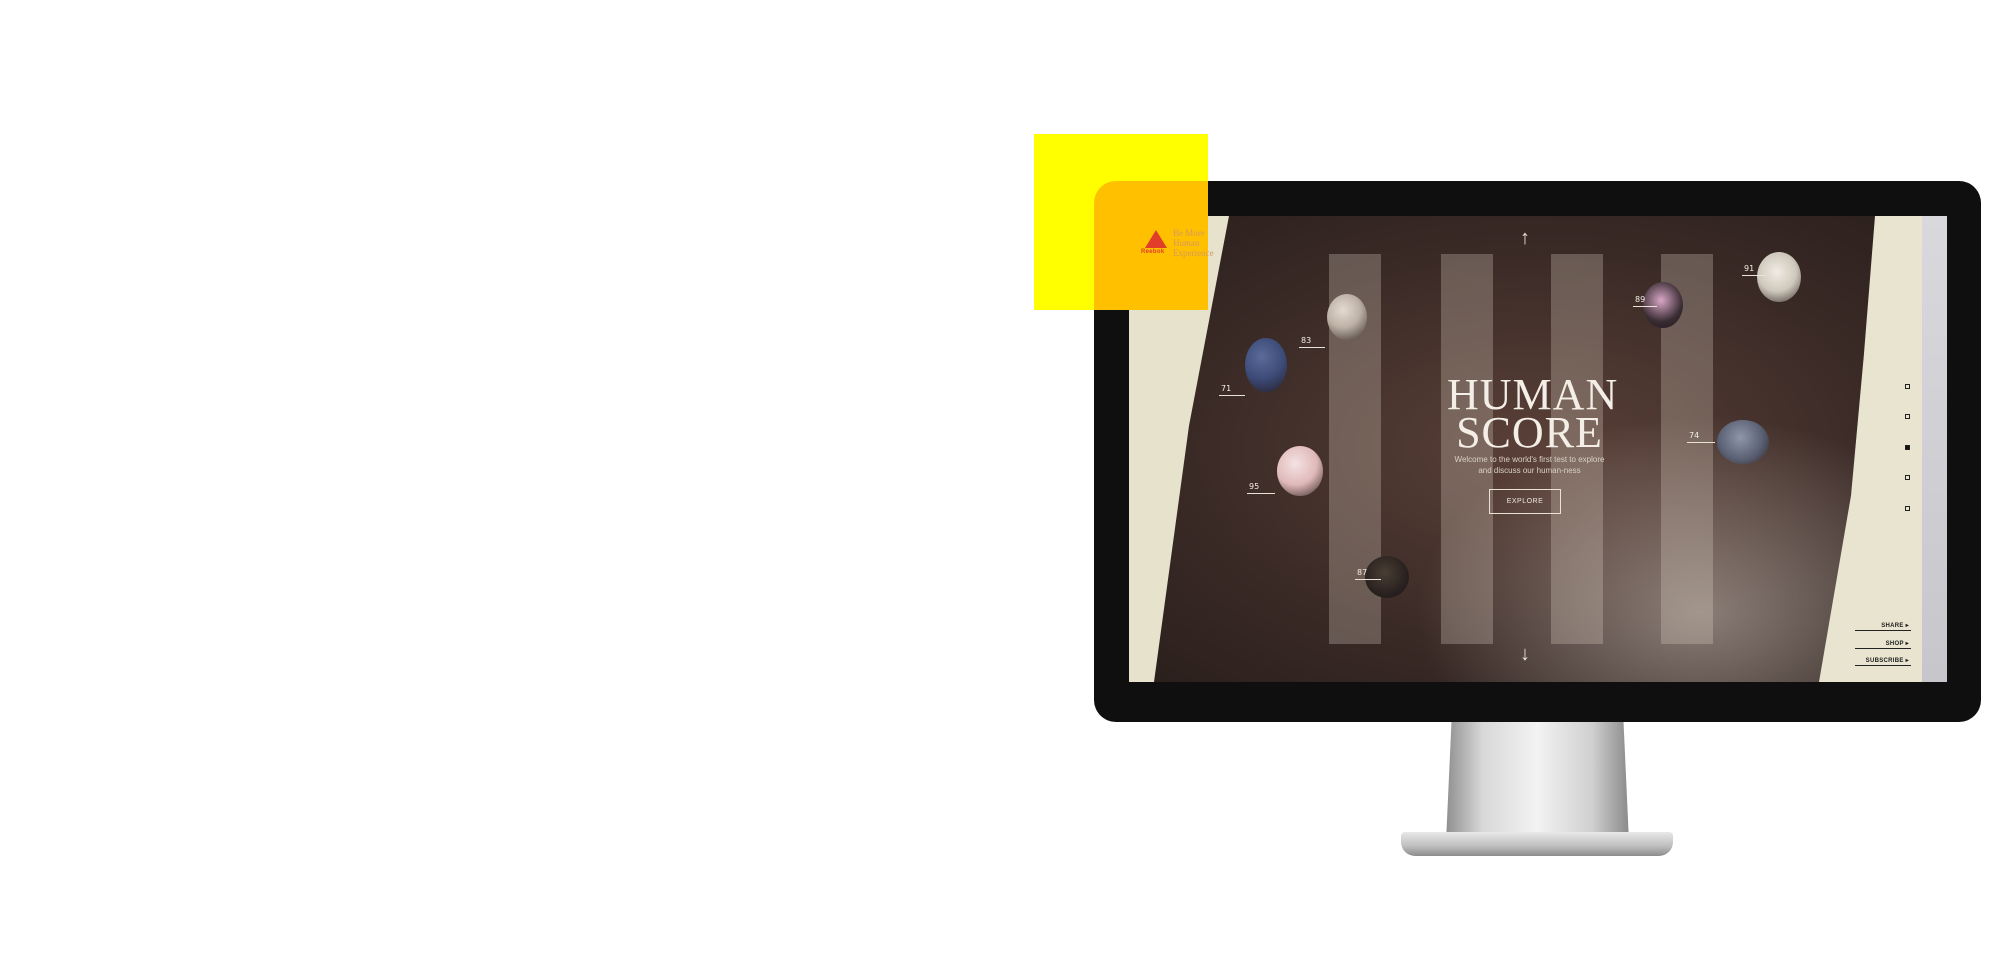 This screenshot has height=960, width=2000. I want to click on logo-brand: Reebok, so click(1153, 252).